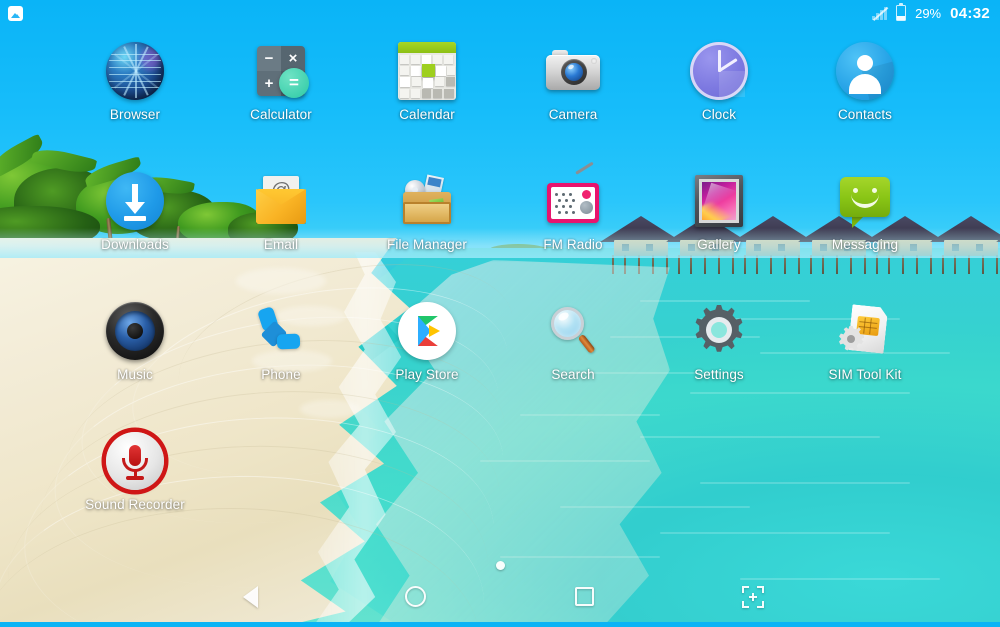  Describe the element at coordinates (281, 331) in the screenshot. I see `phone-handset-icon` at that location.